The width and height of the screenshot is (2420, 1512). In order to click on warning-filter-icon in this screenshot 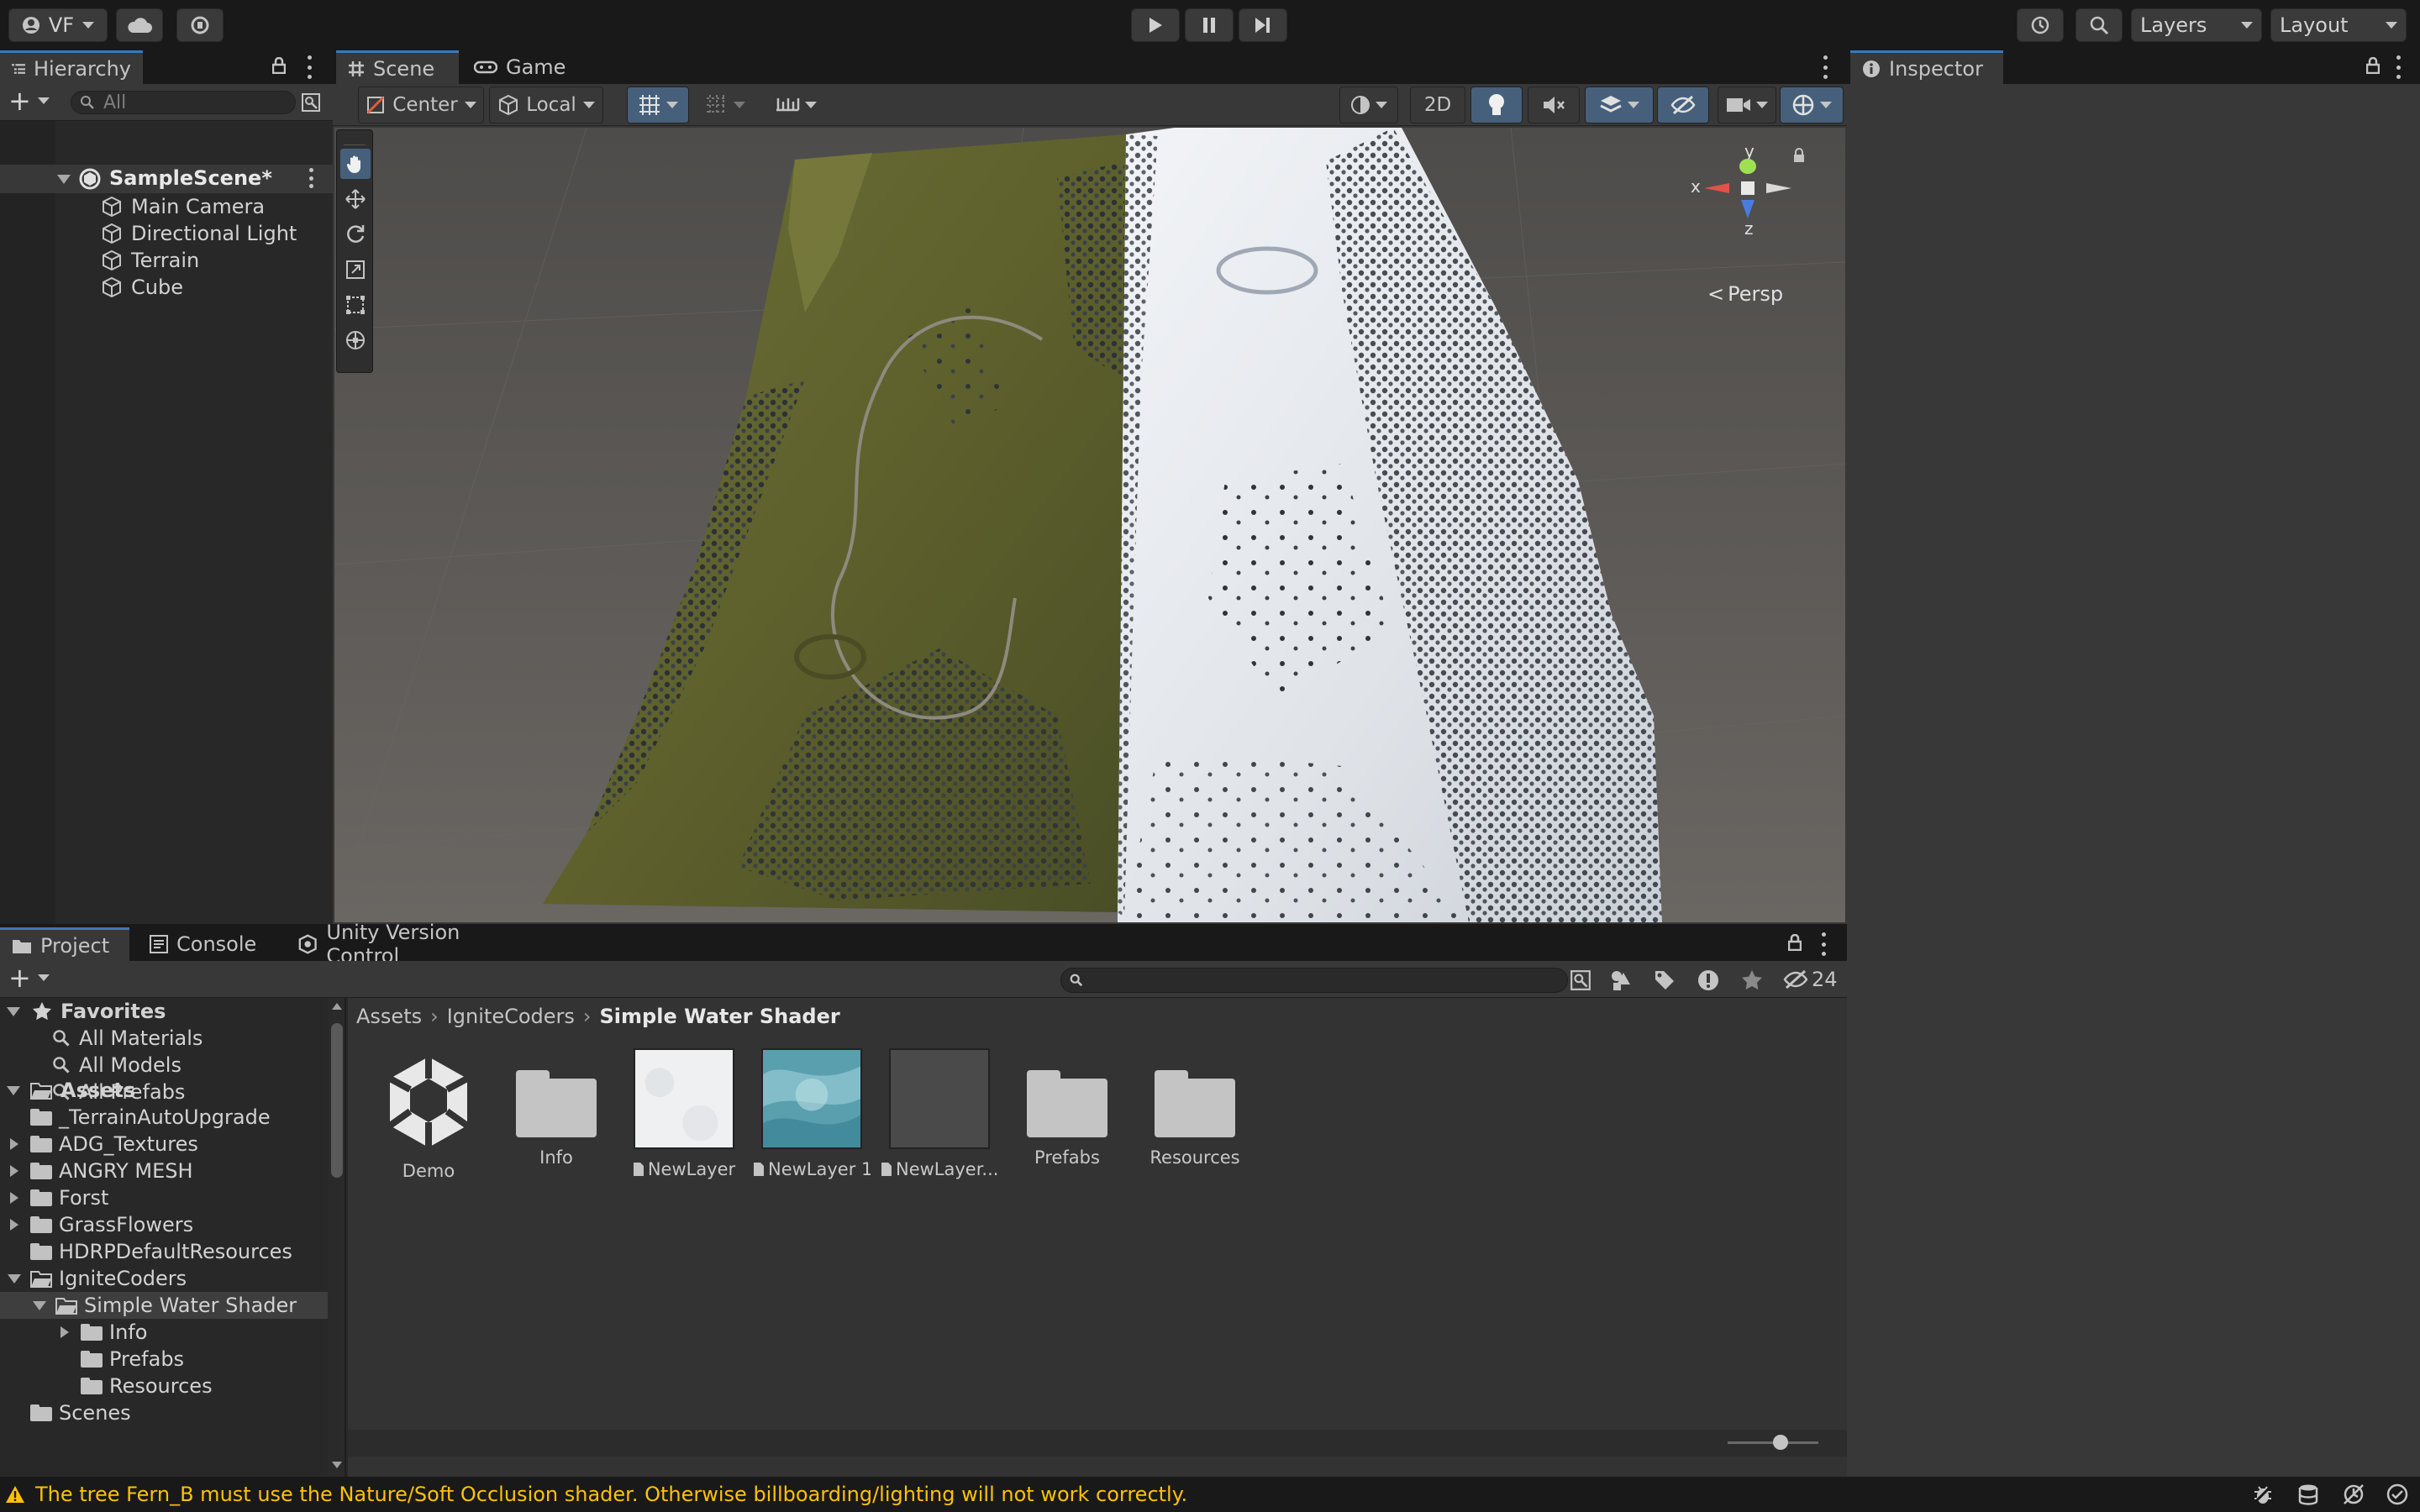, I will do `click(1708, 980)`.